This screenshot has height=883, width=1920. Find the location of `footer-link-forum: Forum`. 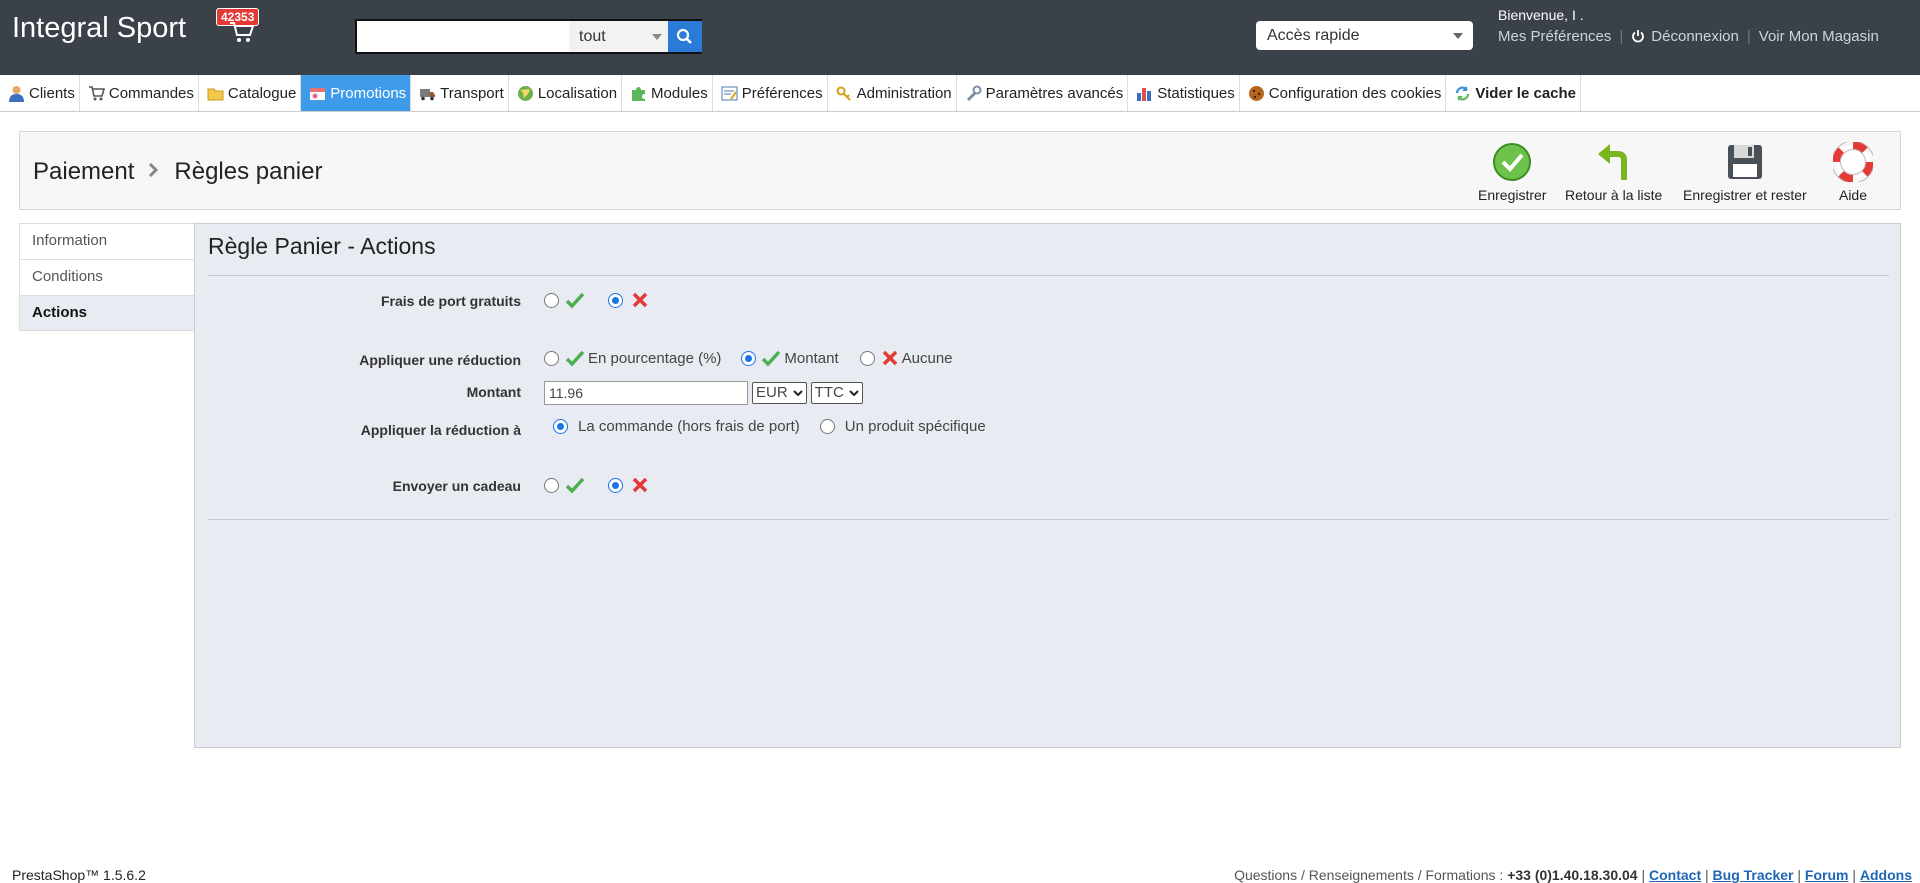

footer-link-forum: Forum is located at coordinates (1827, 875).